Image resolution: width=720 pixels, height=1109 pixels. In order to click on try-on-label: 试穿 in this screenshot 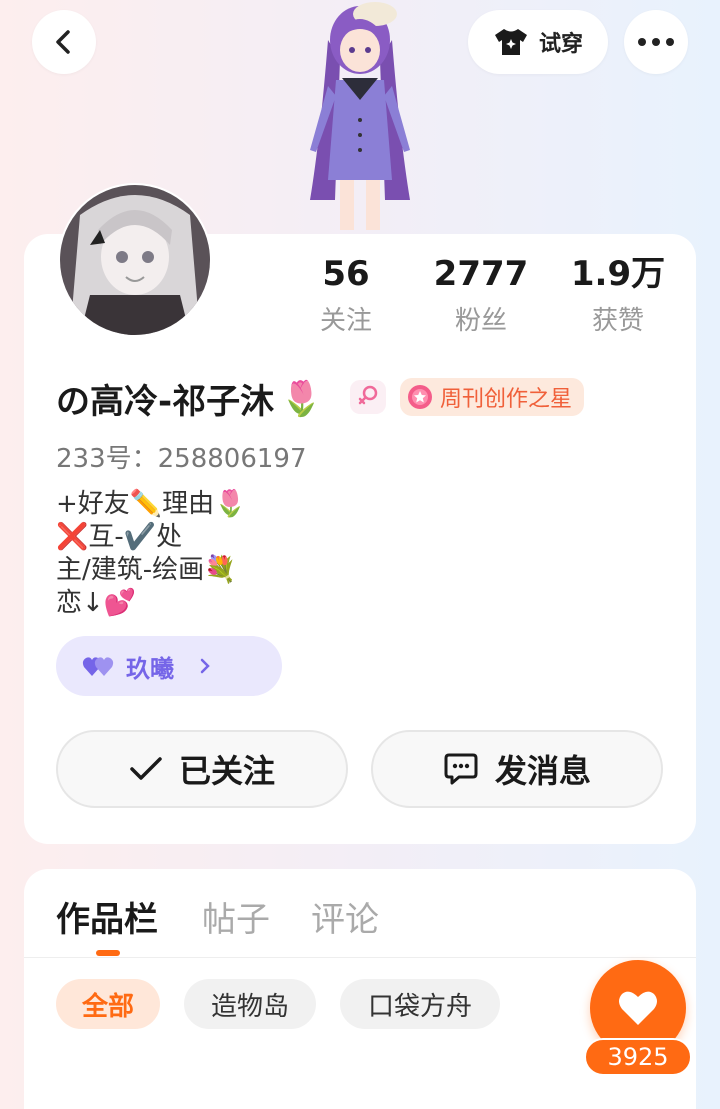, I will do `click(560, 44)`.